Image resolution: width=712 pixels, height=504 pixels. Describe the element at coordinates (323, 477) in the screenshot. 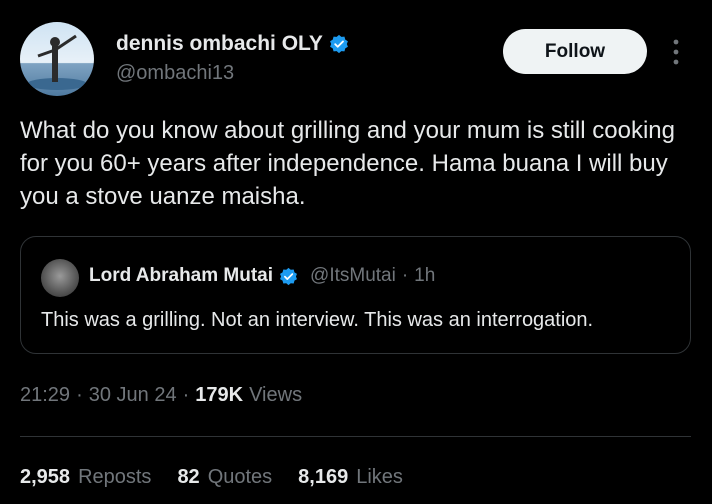

I see `likes-count: 8,169` at that location.